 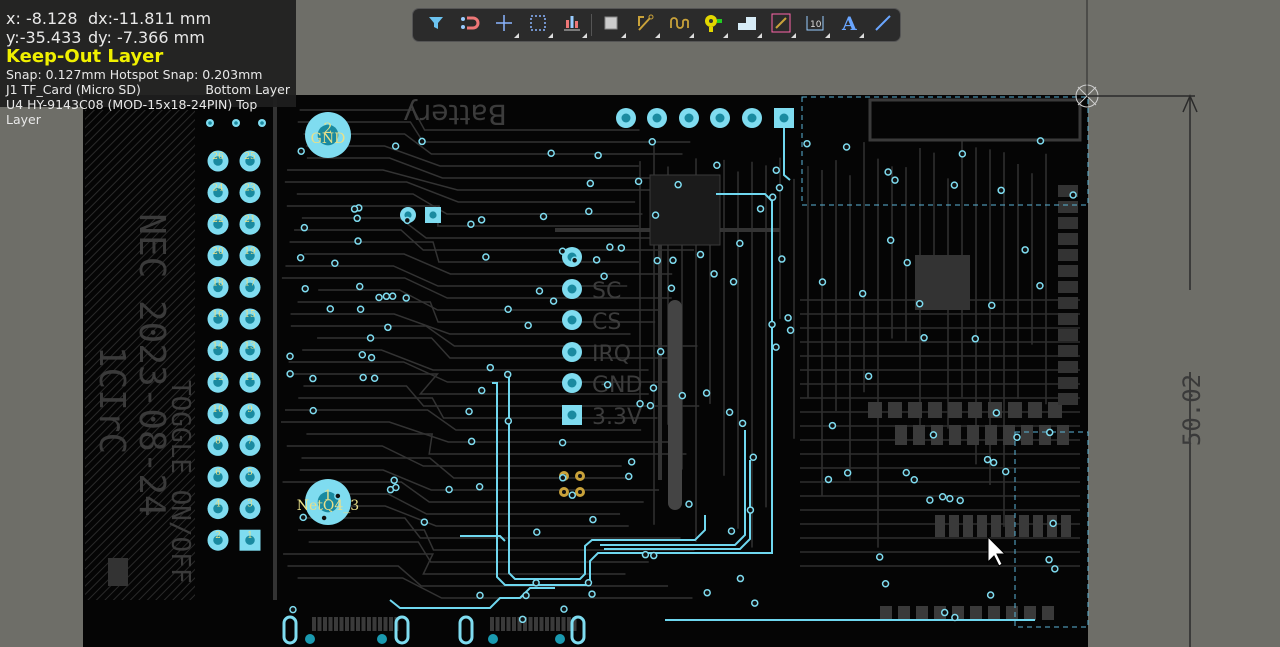 I want to click on pad-label: 12, so click(x=217, y=378).